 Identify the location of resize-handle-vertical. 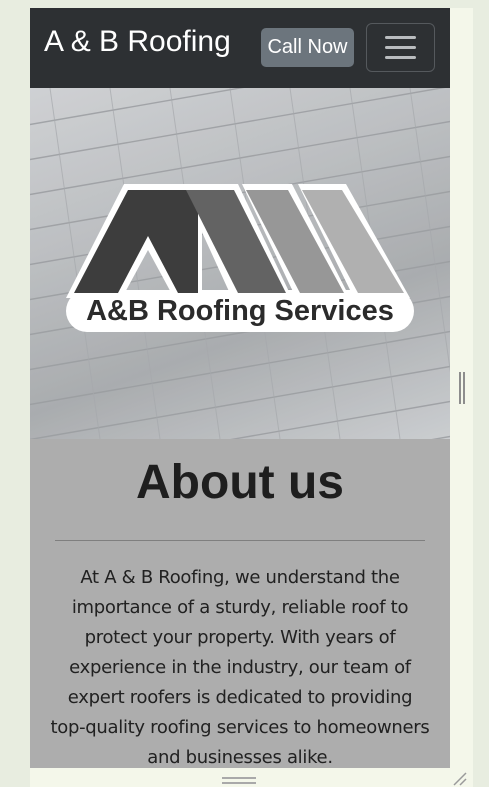
(462, 388).